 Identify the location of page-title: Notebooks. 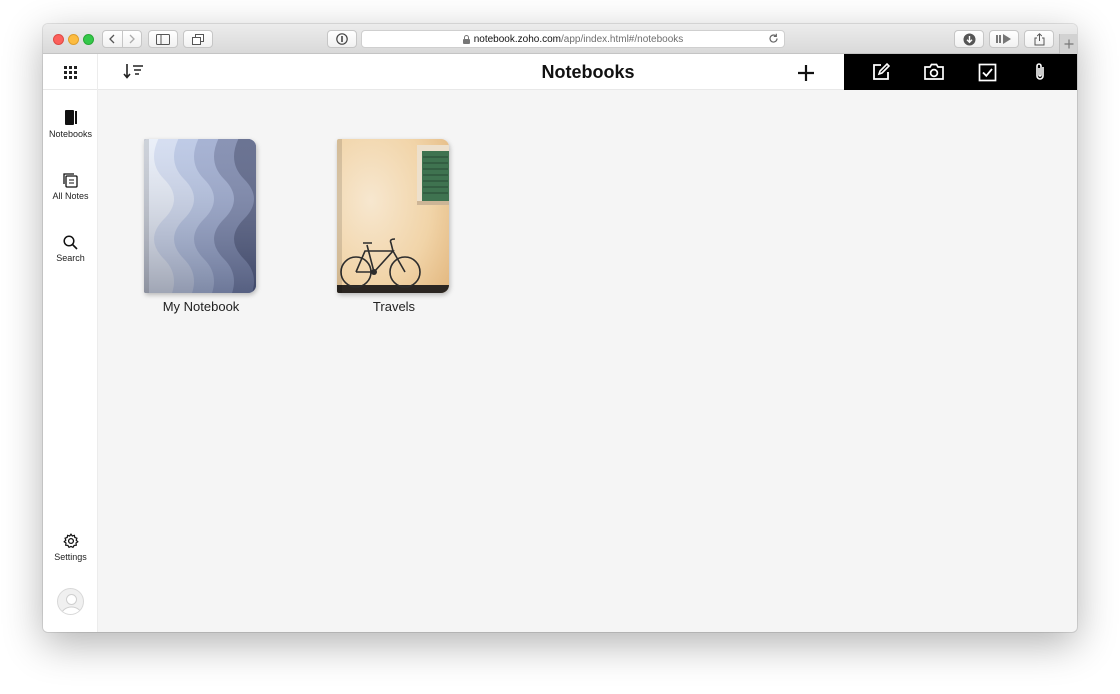
(588, 72).